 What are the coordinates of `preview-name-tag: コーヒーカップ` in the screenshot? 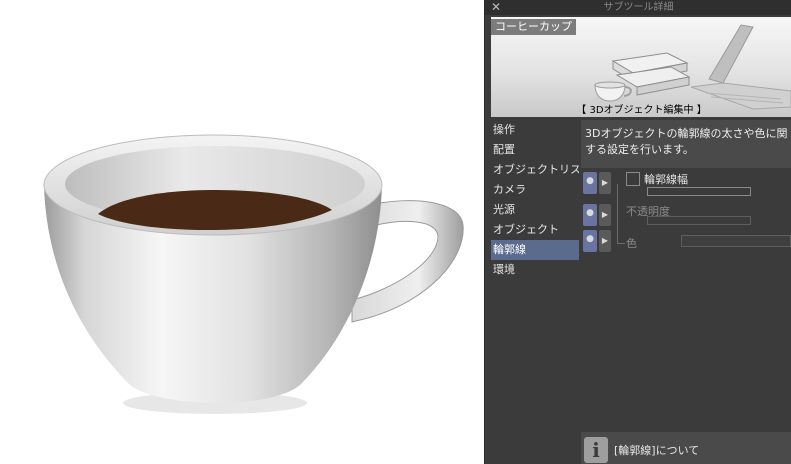 It's located at (533, 27).